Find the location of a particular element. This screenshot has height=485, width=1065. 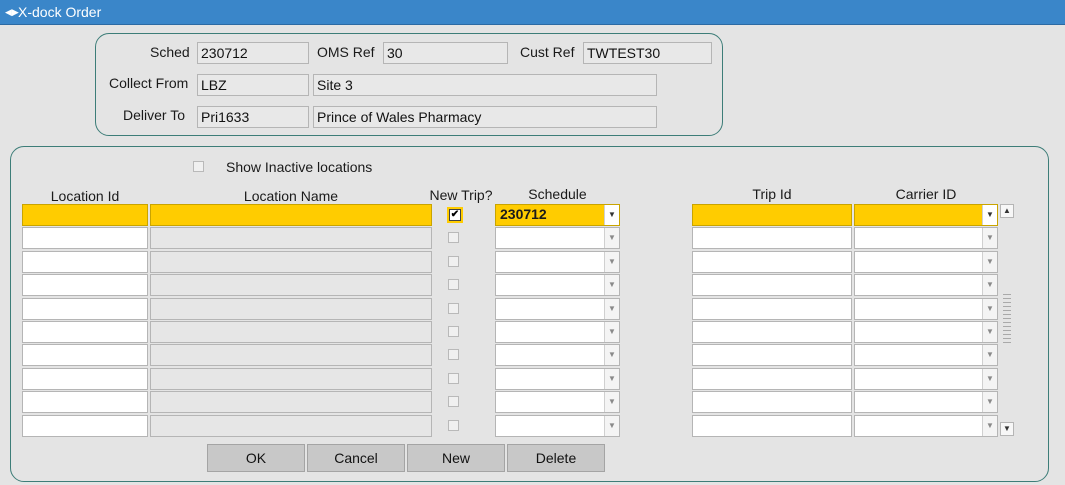

deliver-to-code-field: Pri1633 is located at coordinates (253, 117).